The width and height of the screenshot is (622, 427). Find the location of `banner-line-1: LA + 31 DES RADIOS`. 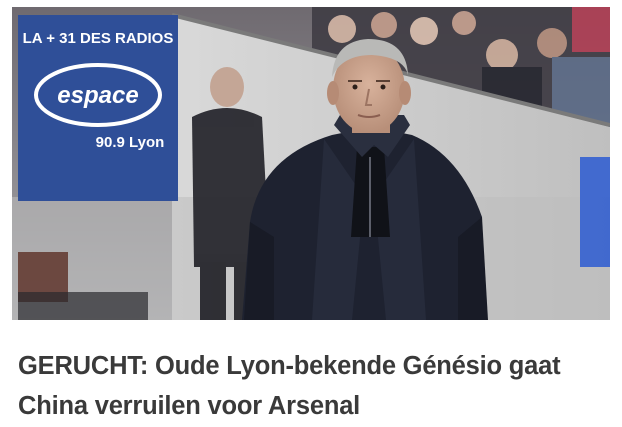

banner-line-1: LA + 31 DES RADIOS is located at coordinates (98, 38).